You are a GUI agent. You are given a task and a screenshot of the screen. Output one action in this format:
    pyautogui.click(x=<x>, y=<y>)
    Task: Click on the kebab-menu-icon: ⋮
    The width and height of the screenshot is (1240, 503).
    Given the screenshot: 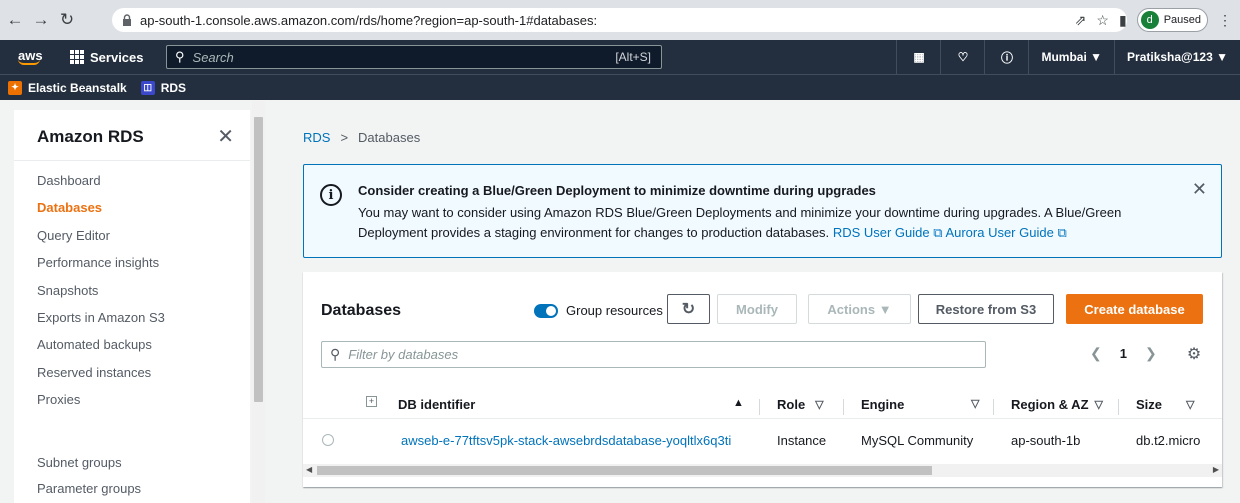 What is the action you would take?
    pyautogui.click(x=1225, y=20)
    